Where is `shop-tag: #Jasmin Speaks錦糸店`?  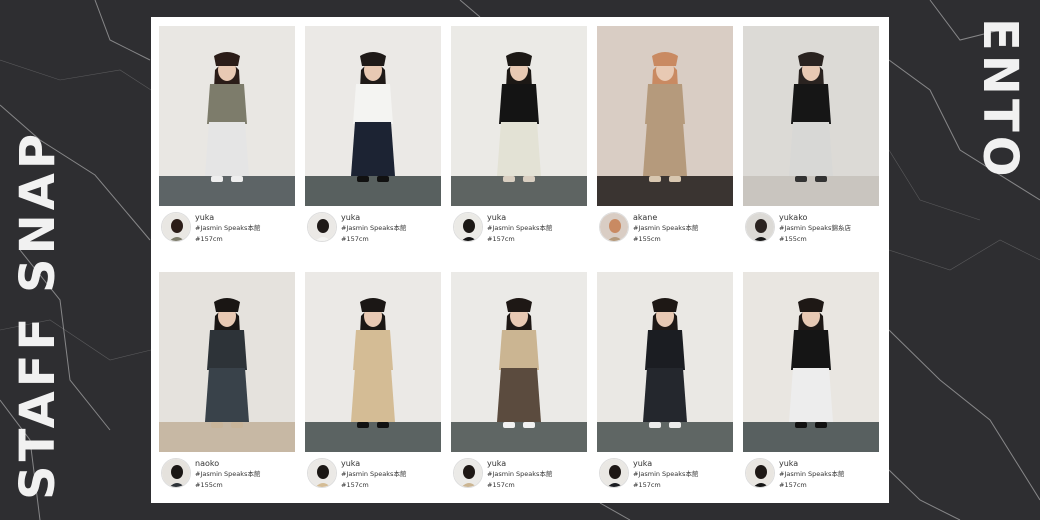 shop-tag: #Jasmin Speaks錦糸店 is located at coordinates (829, 228).